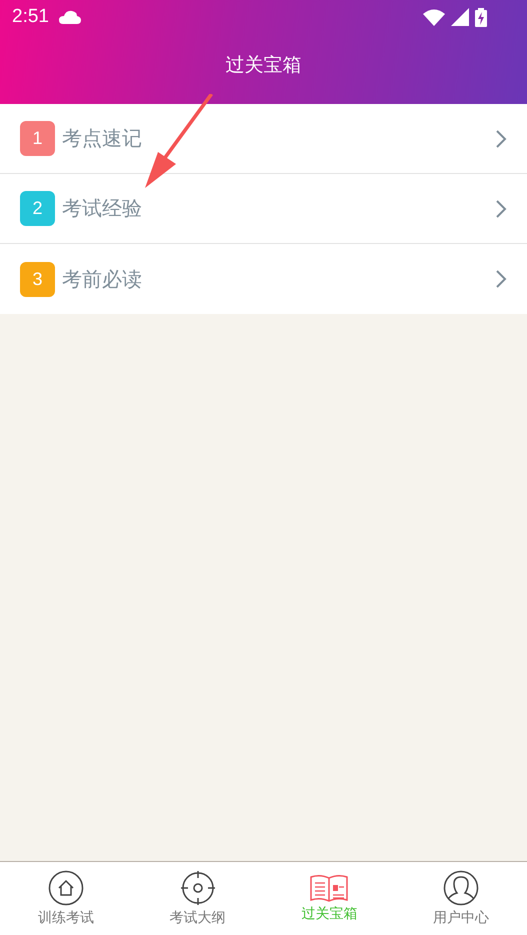 This screenshot has height=935, width=527. I want to click on wifi-icon, so click(434, 17).